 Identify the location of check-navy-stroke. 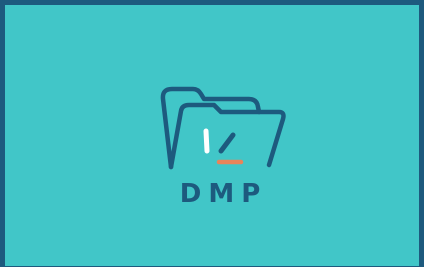
(227, 143).